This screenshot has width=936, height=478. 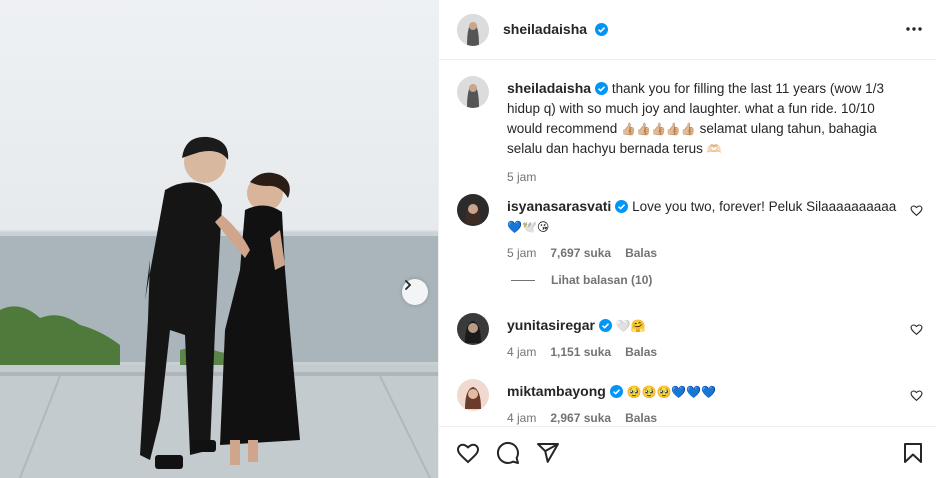 What do you see at coordinates (707, 352) in the screenshot?
I see `comment-meta: 4 jam 1,151 suka Balas` at bounding box center [707, 352].